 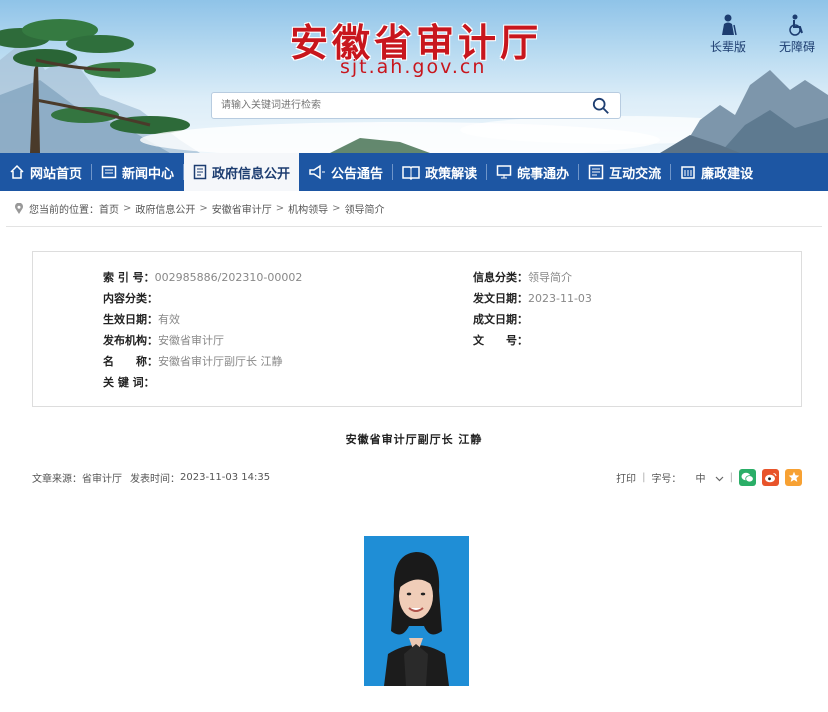 I want to click on info-key: 发布机构：, so click(x=130, y=340).